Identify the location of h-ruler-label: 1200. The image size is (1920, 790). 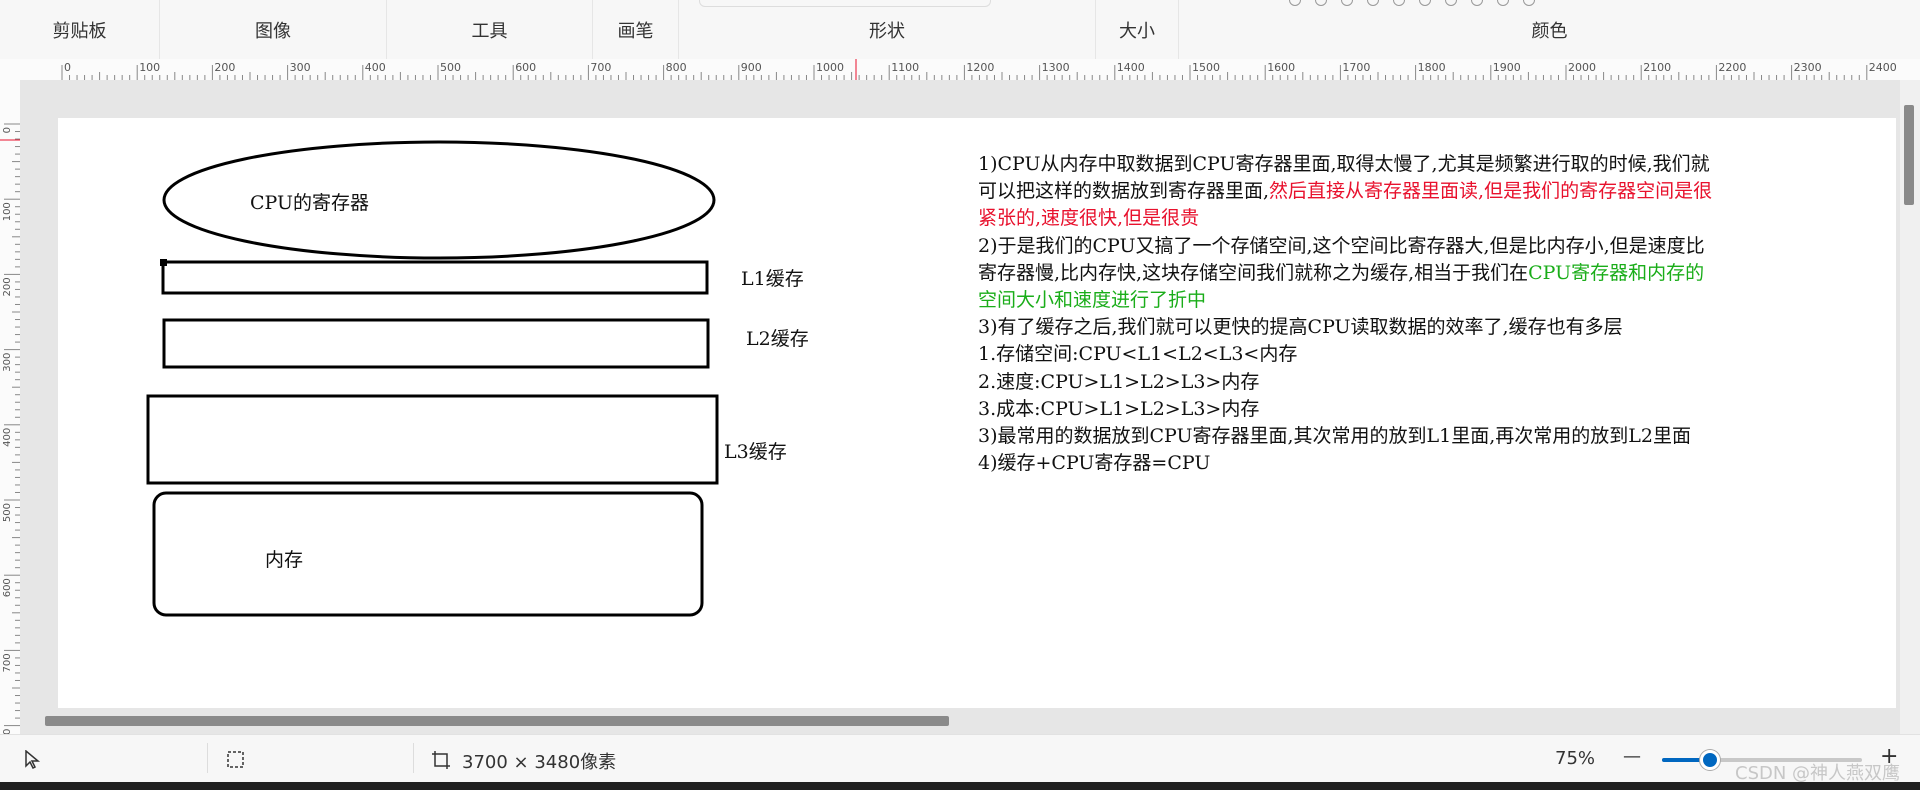
(980, 67).